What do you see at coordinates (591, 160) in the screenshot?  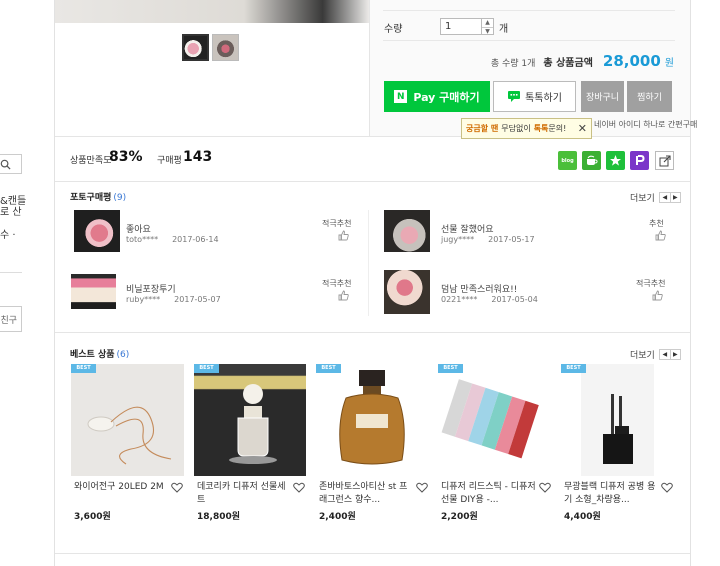 I see `cafe-share-button` at bounding box center [591, 160].